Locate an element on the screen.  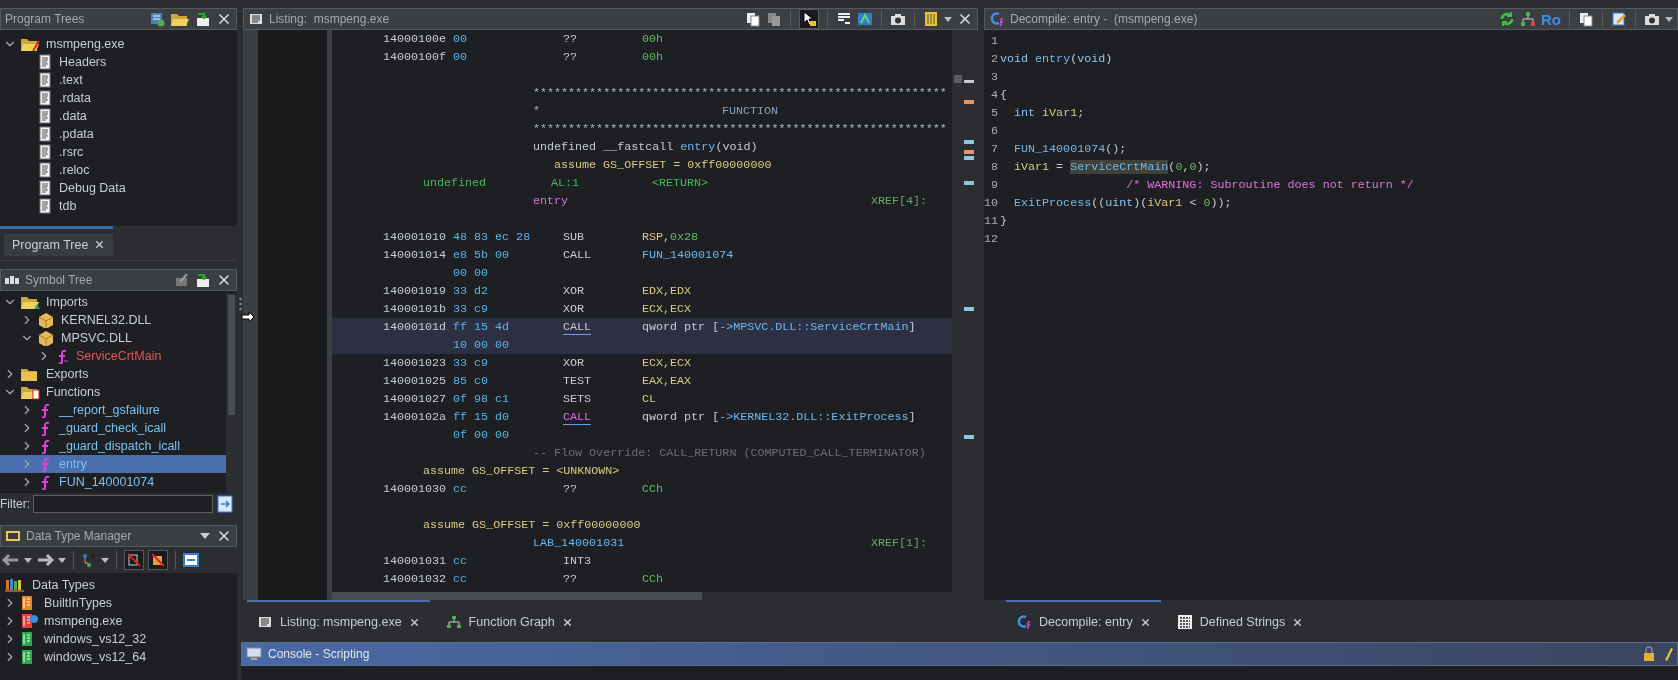
paste-icon is located at coordinates (774, 19).